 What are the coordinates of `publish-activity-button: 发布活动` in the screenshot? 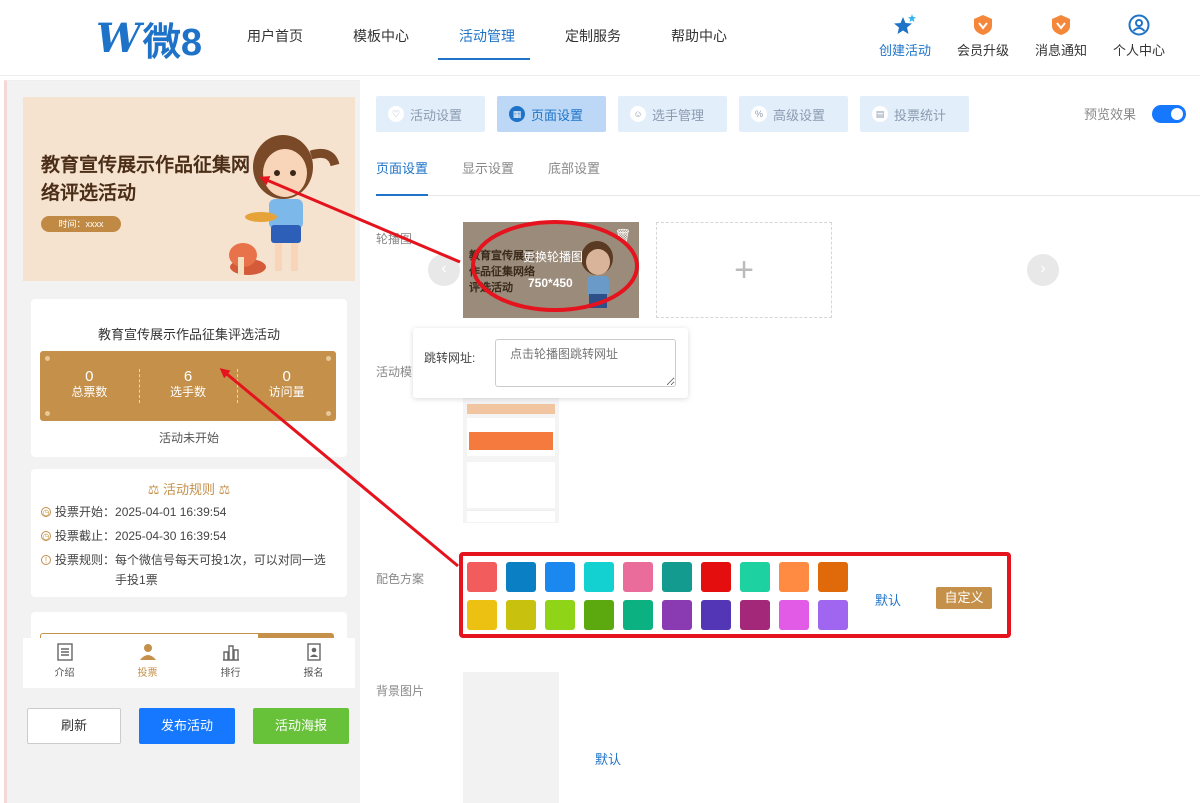 It's located at (187, 726).